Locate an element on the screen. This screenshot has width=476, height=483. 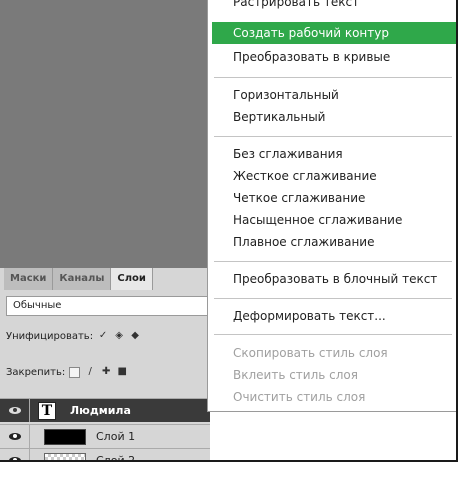
layer-thumbnail-transparent is located at coordinates (65, 456).